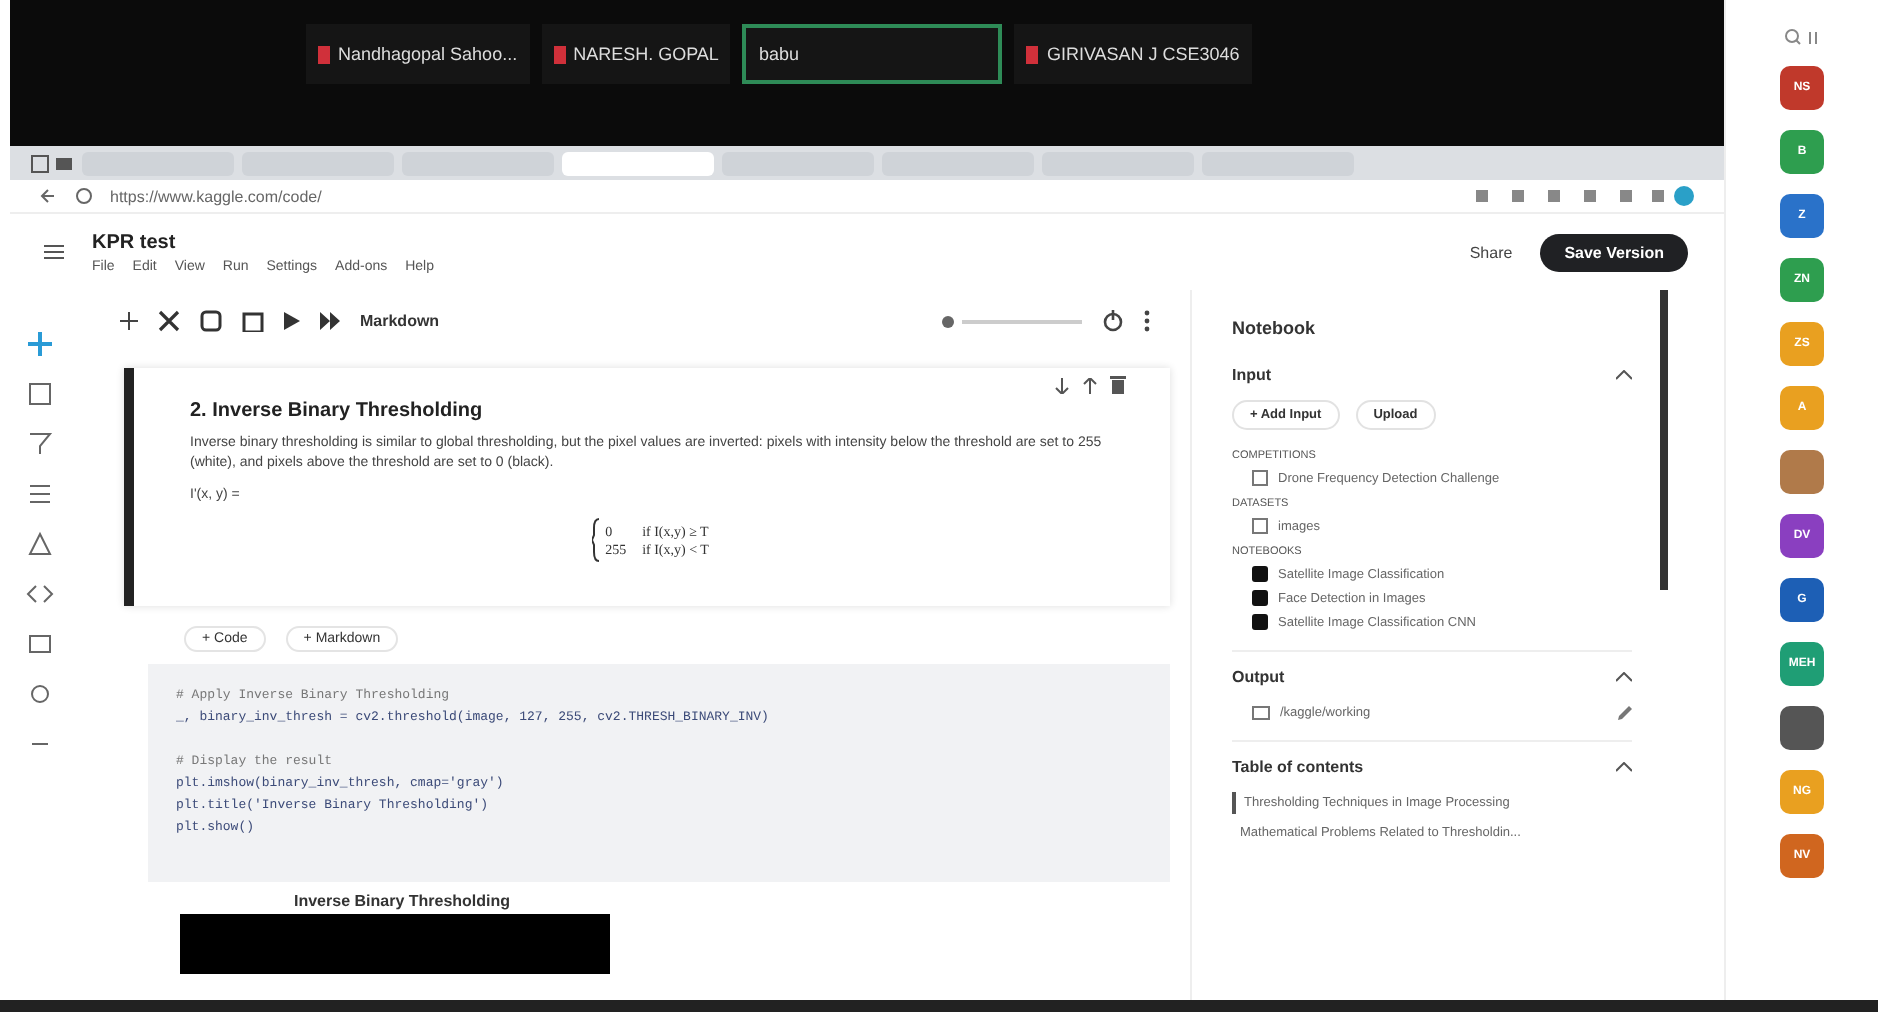 This screenshot has width=1878, height=1012. What do you see at coordinates (1062, 385) in the screenshot?
I see `move-down-icon` at bounding box center [1062, 385].